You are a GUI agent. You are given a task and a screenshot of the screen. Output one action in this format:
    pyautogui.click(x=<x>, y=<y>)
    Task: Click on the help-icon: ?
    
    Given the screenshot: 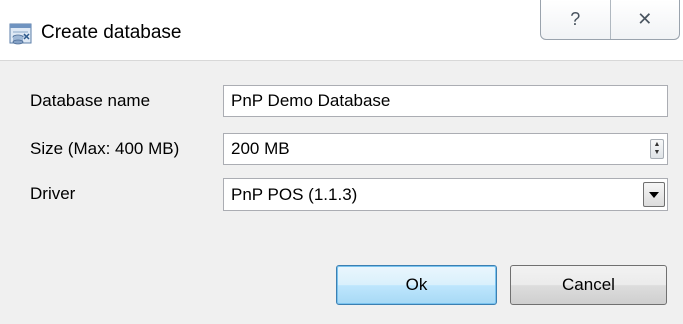 What is the action you would take?
    pyautogui.click(x=575, y=19)
    